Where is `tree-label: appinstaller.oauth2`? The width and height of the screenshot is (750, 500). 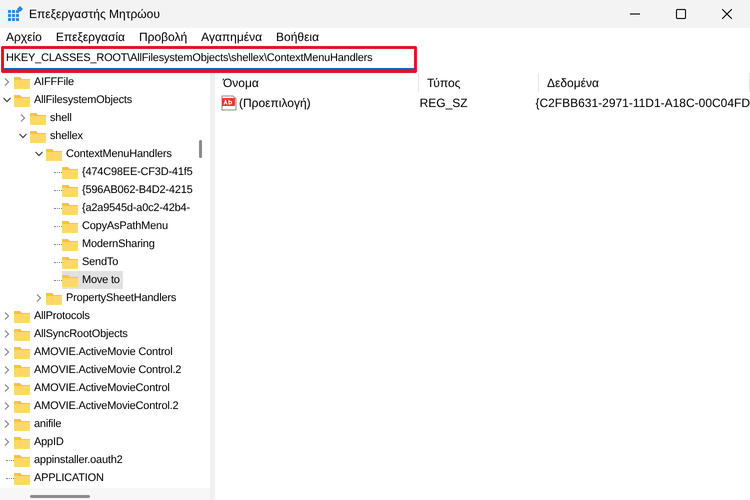 tree-label: appinstaller.oauth2 is located at coordinates (78, 460).